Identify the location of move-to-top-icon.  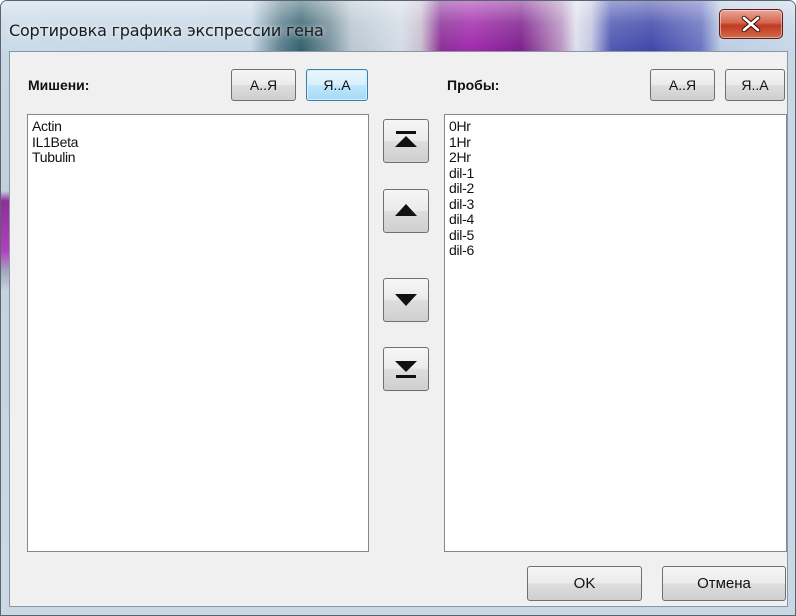
(406, 139).